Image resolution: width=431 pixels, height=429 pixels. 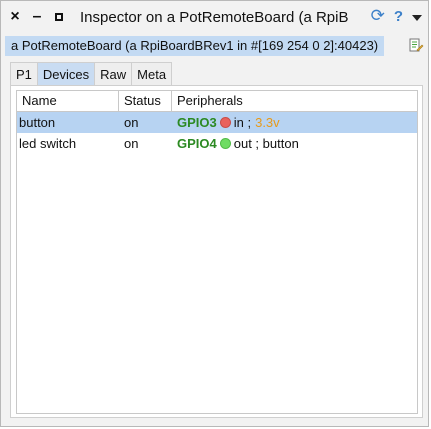 I want to click on window-menu-icon, so click(x=417, y=17).